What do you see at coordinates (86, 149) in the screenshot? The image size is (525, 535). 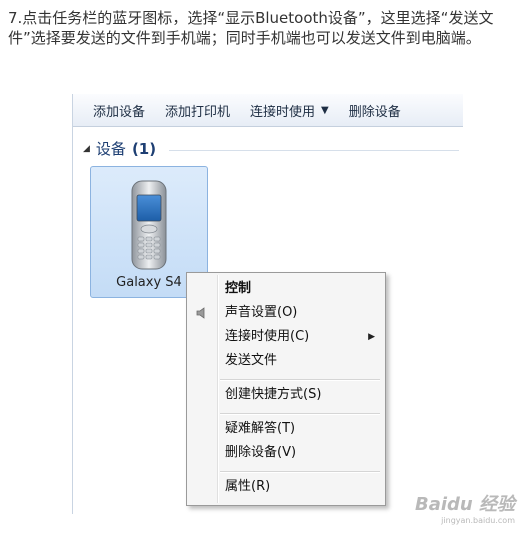 I see `collapse-triangle-icon: ◢` at bounding box center [86, 149].